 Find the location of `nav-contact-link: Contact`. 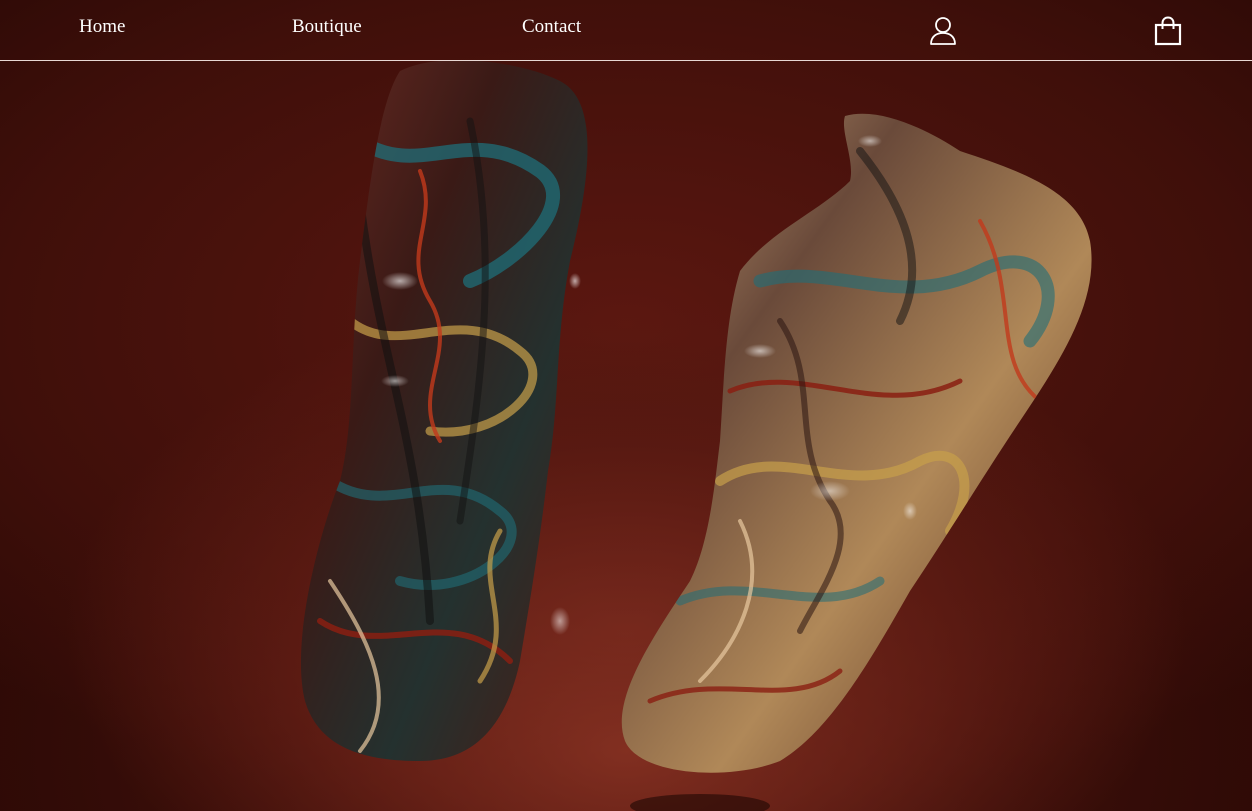

nav-contact-link: Contact is located at coordinates (551, 27).